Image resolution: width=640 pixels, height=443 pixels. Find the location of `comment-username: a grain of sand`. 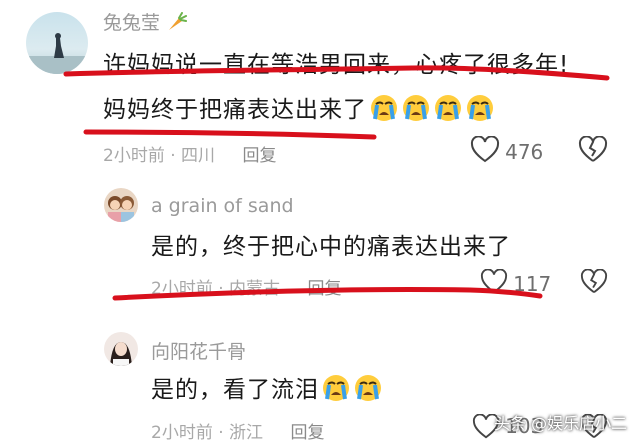

comment-username: a grain of sand is located at coordinates (222, 206).